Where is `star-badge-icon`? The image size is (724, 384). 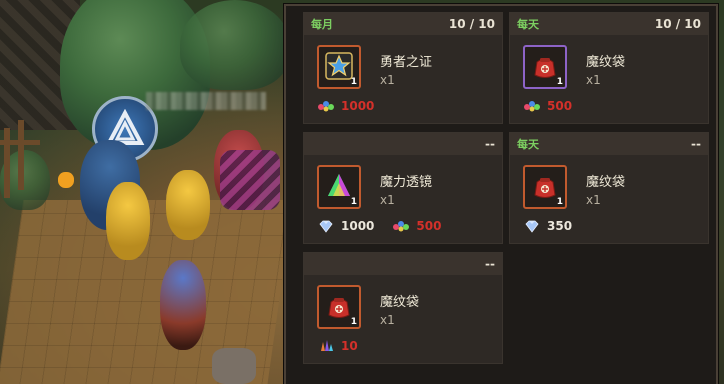 star-badge-icon is located at coordinates (339, 66).